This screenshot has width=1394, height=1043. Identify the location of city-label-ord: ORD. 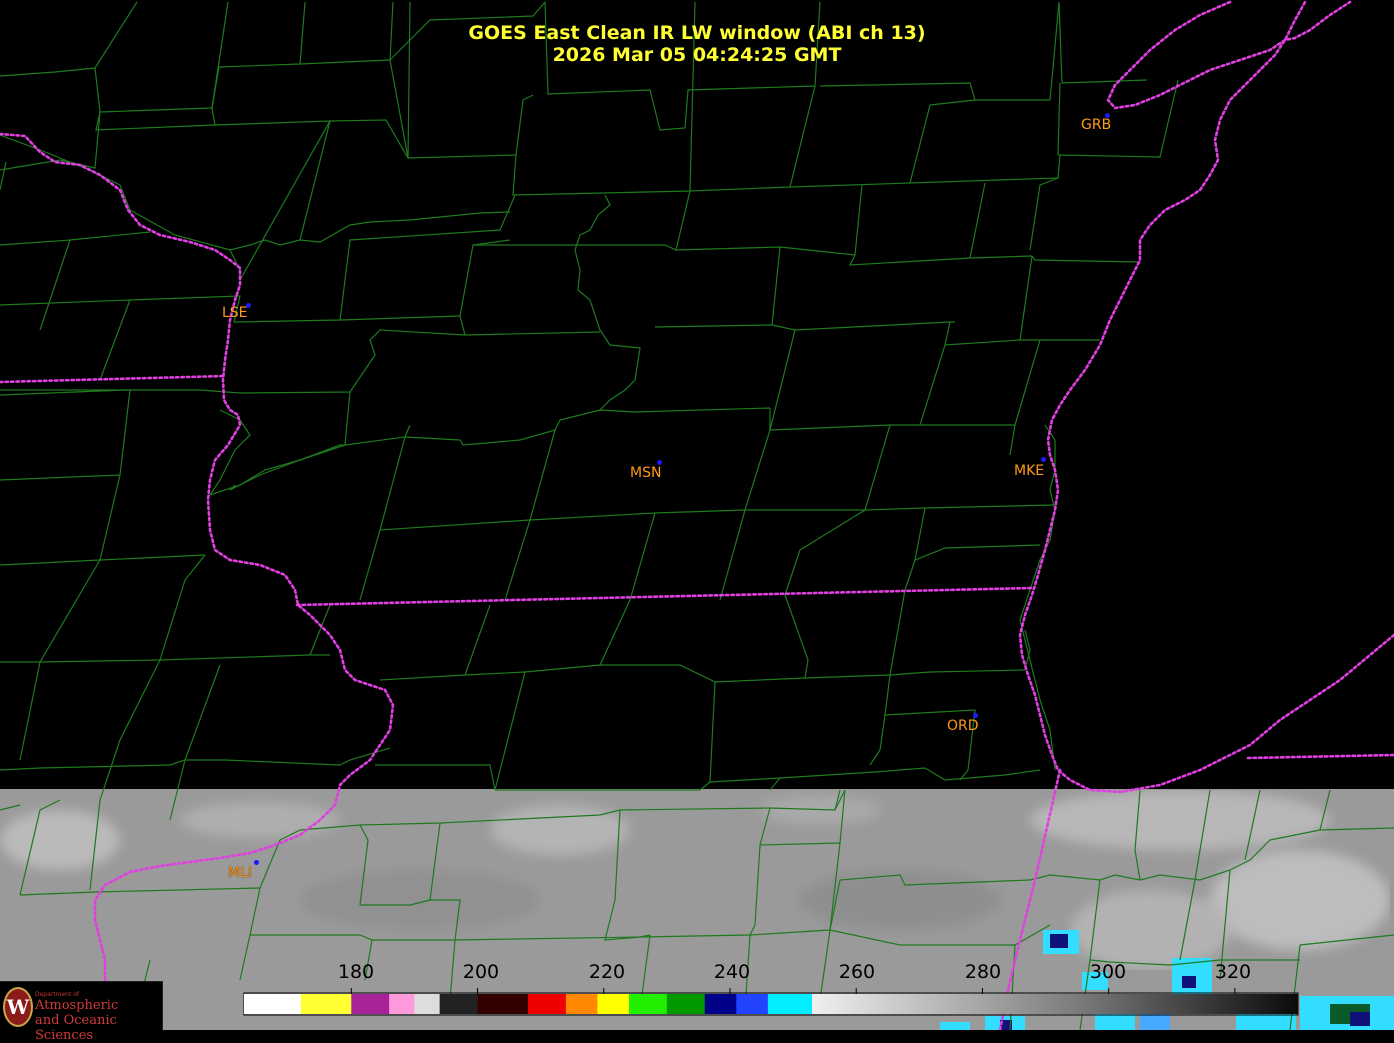
(963, 726).